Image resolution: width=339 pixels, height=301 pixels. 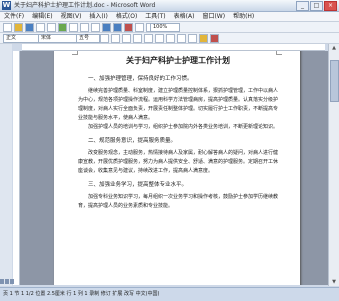 I want to click on menu-file: 文件(F), so click(x=14, y=16).